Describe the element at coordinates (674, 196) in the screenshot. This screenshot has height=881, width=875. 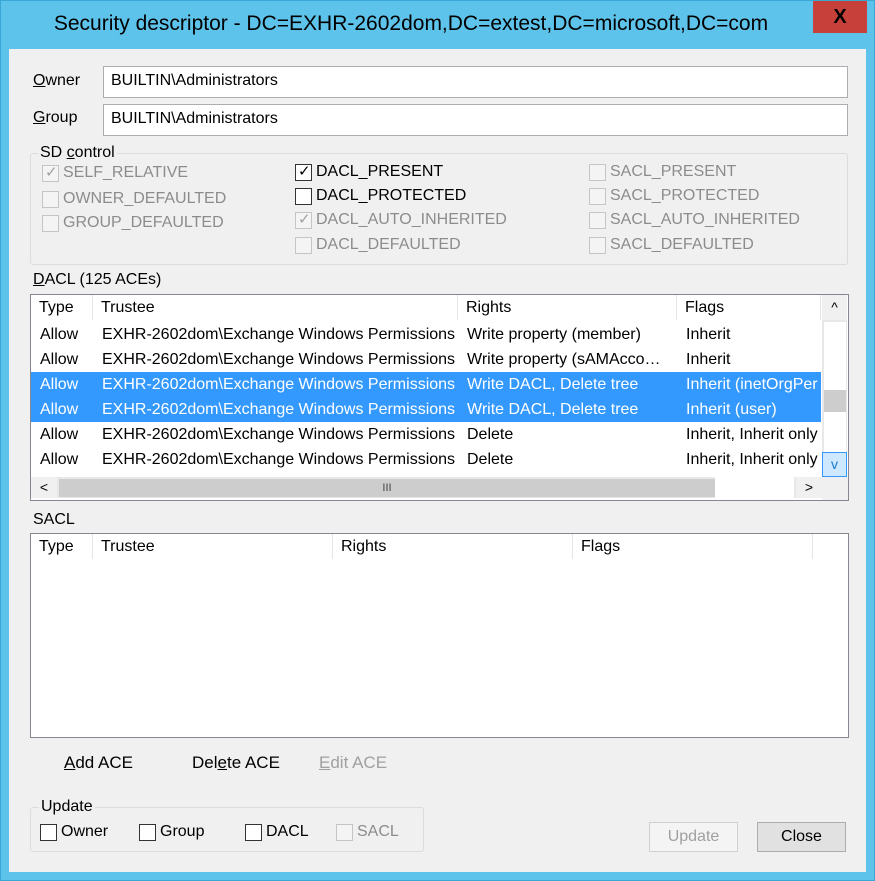
I see `sacl-protected-checkbox: SACL_PROTECTED` at that location.